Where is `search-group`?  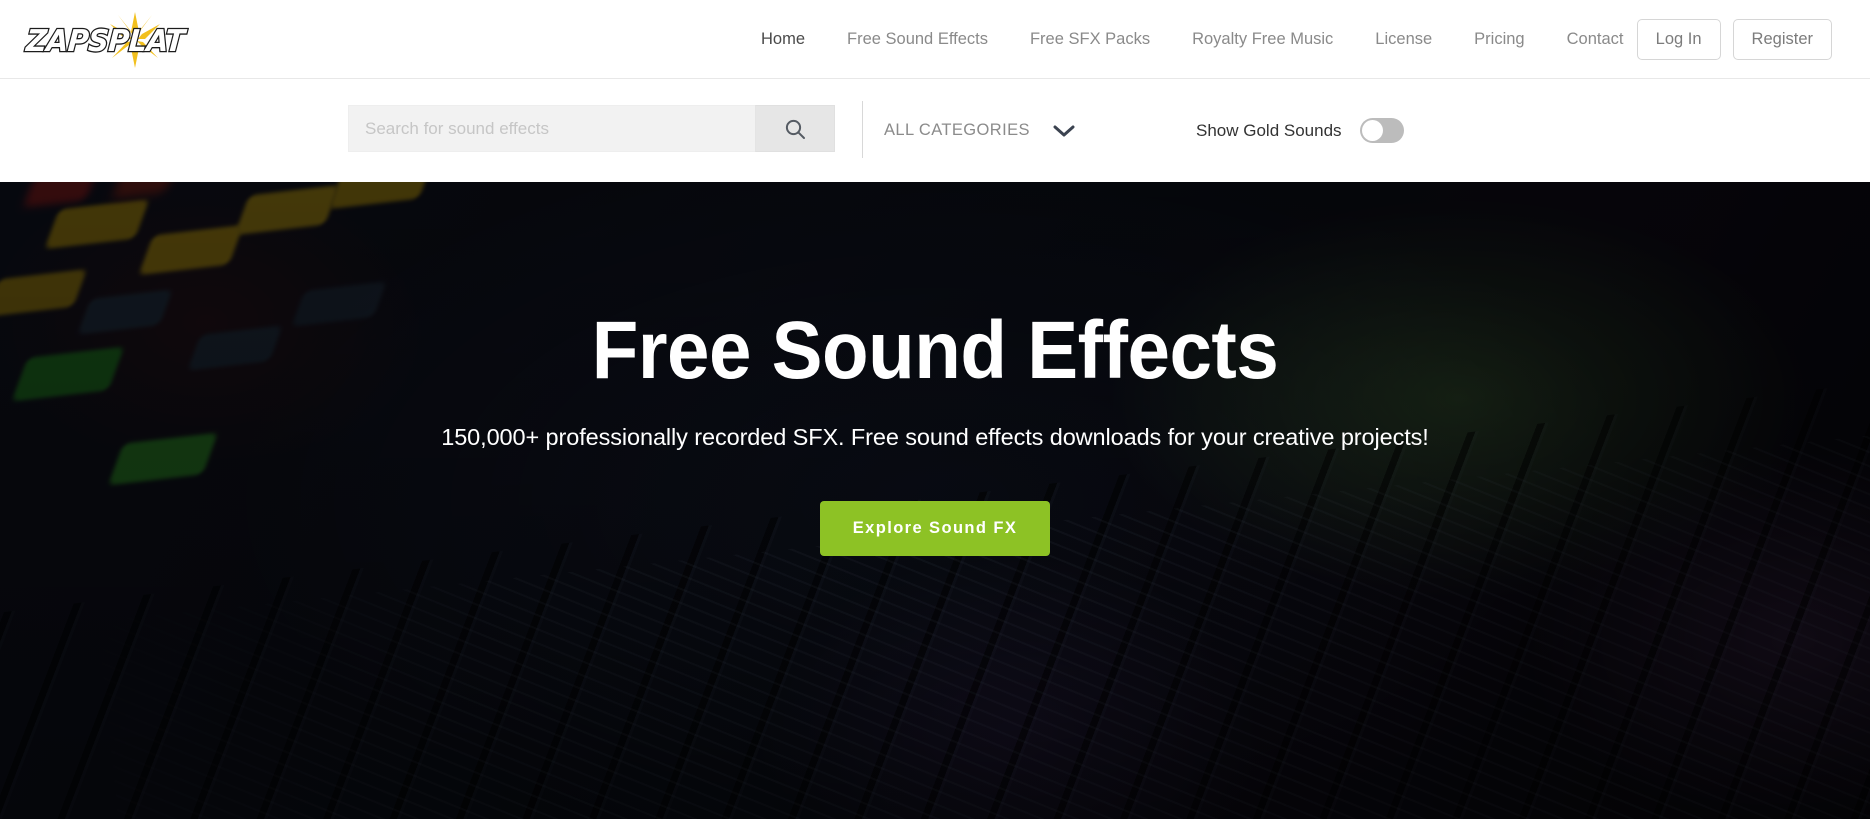
search-group is located at coordinates (591, 128).